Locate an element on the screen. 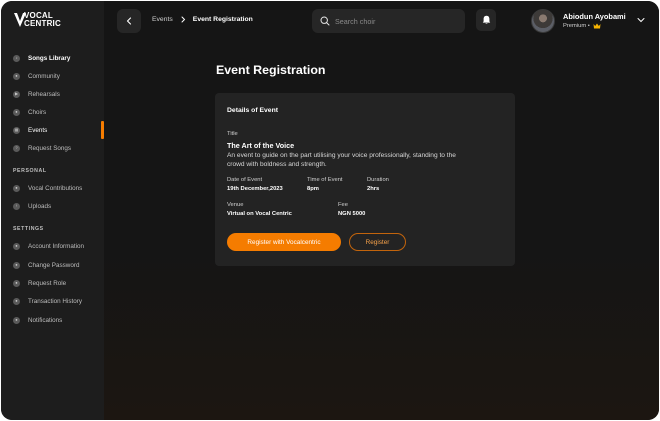 This screenshot has width=660, height=421. sidebar-item-vocal-contributions: ● Vocal Contributions is located at coordinates (58, 188).